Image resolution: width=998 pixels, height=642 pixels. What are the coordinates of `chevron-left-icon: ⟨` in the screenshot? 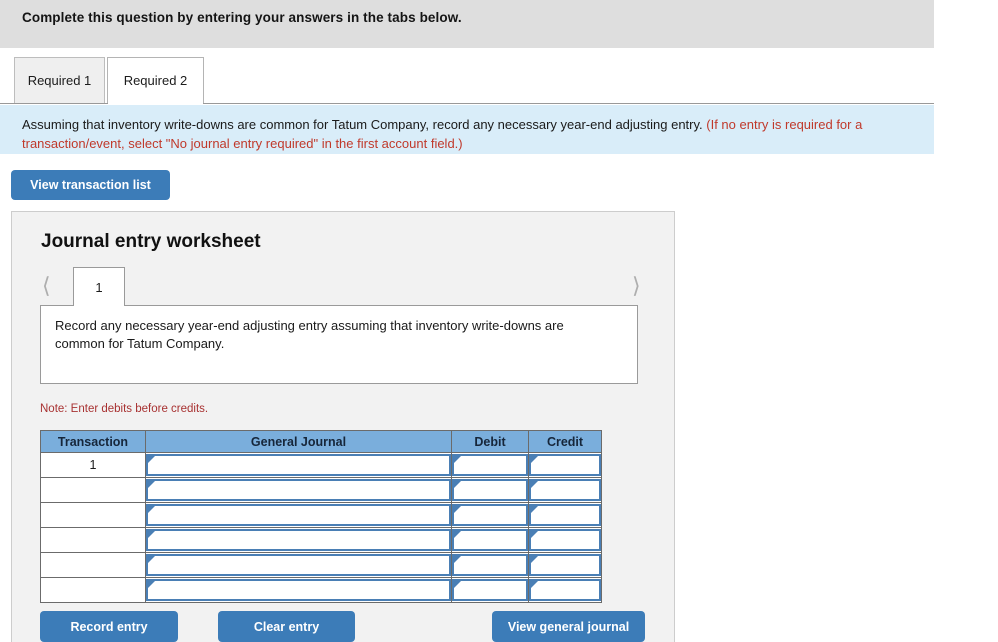 It's located at (46, 286).